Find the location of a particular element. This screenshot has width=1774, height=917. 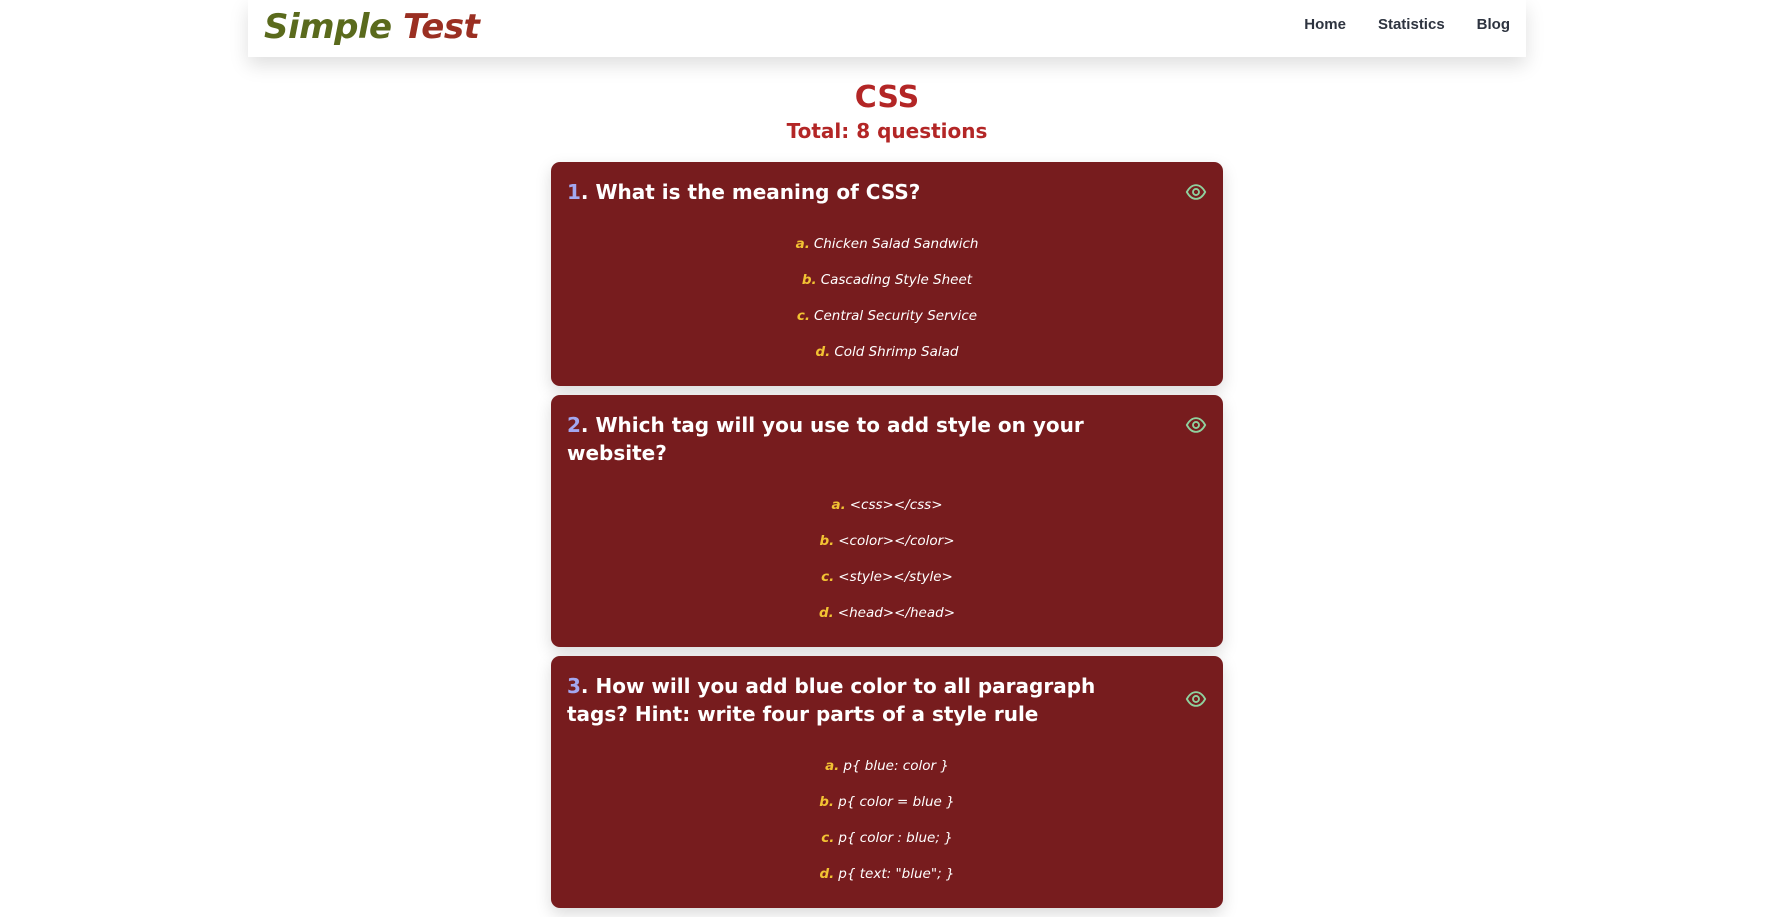

question-label: What is the meaning of CSS? is located at coordinates (758, 192).